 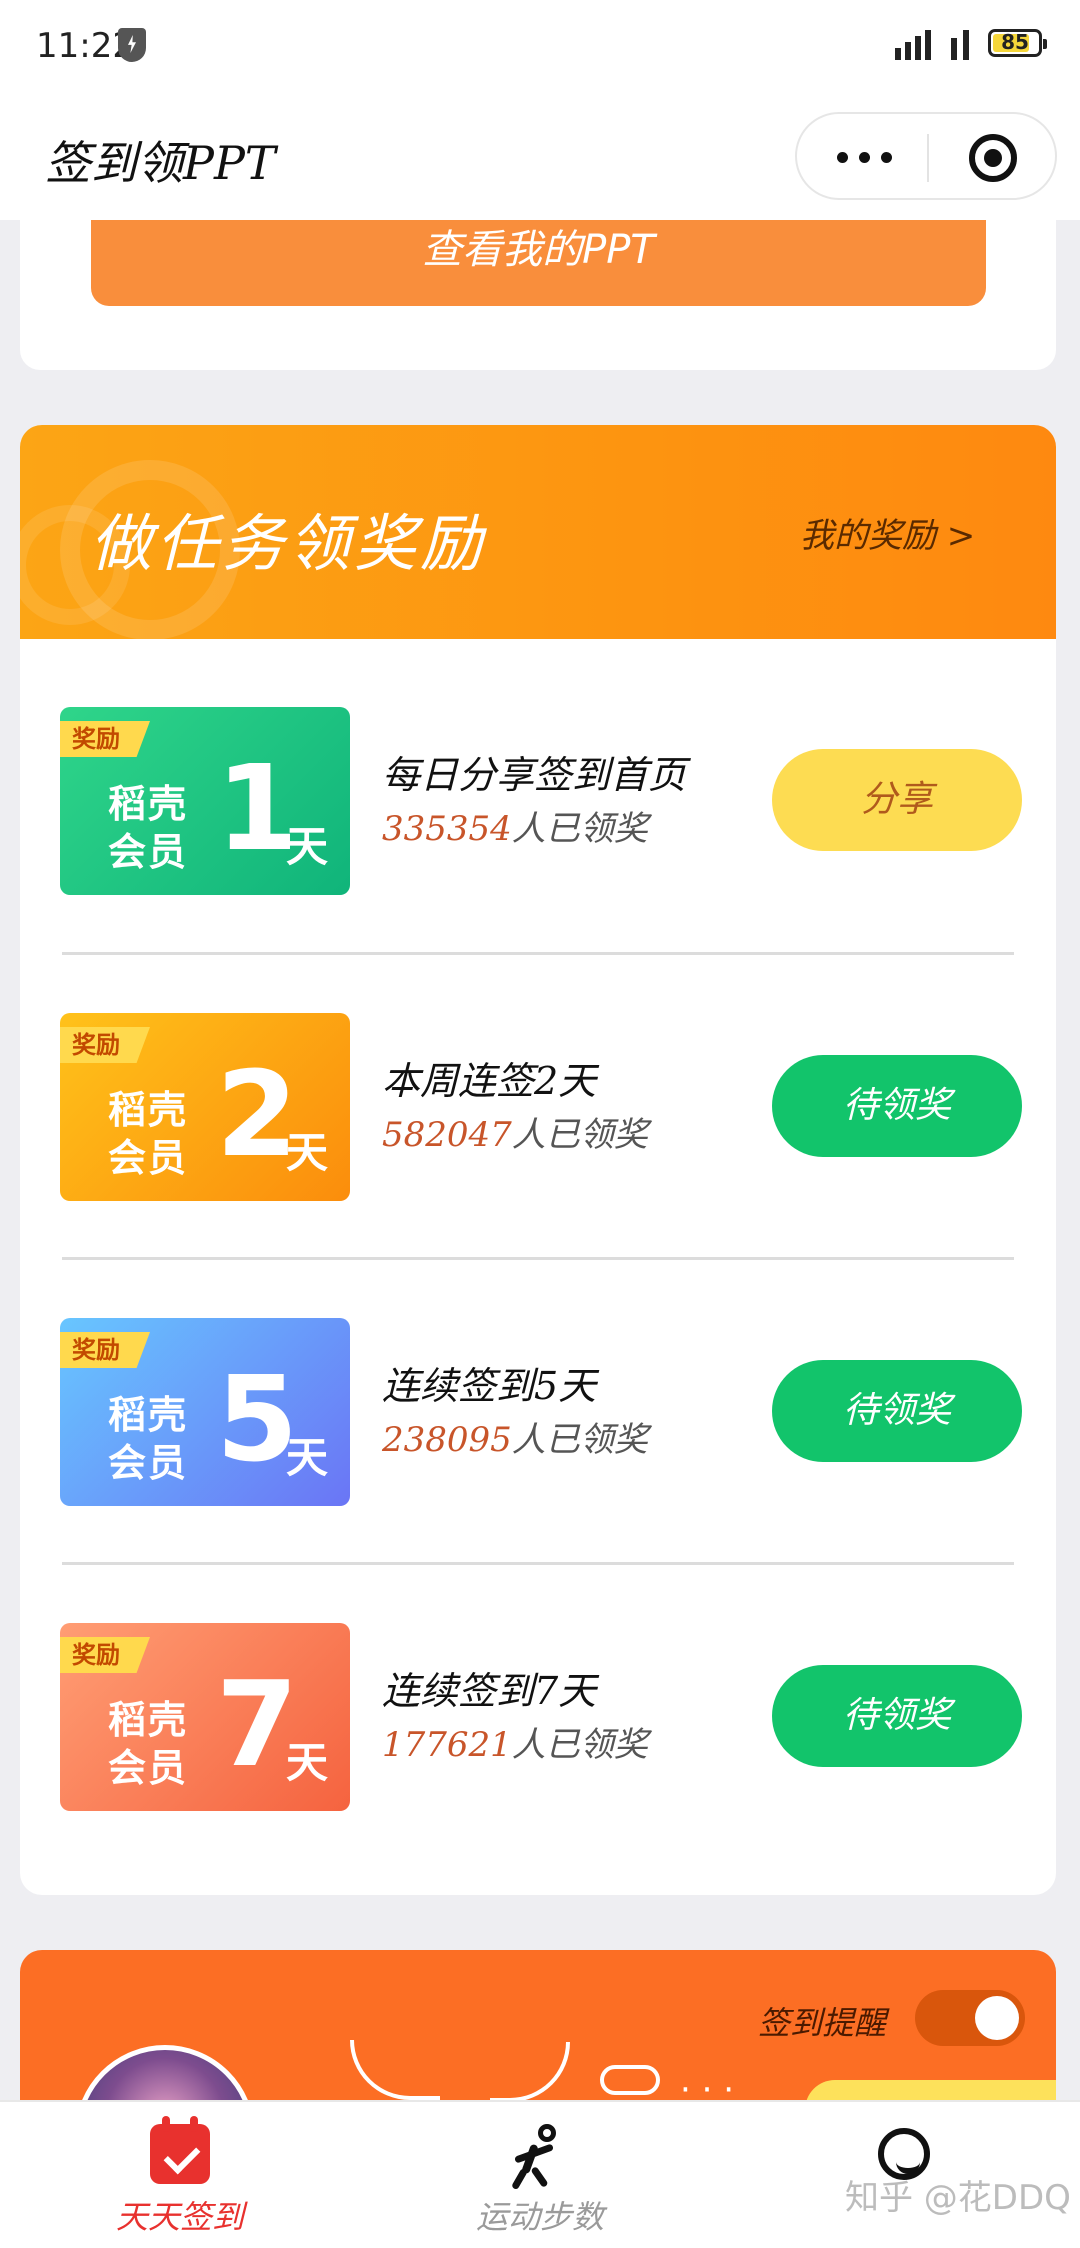 What do you see at coordinates (538, 2025) in the screenshot?
I see `sign-in-card: 签到提醒 · · ·` at bounding box center [538, 2025].